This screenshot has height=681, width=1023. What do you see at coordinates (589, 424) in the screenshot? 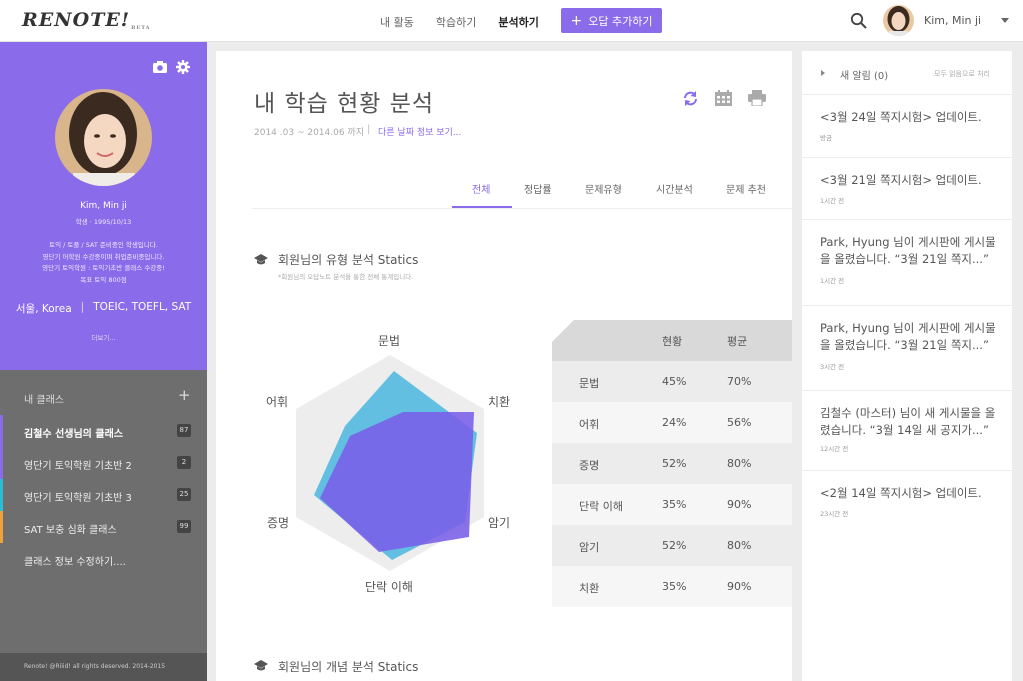
I see `row-label: 어휘` at bounding box center [589, 424].